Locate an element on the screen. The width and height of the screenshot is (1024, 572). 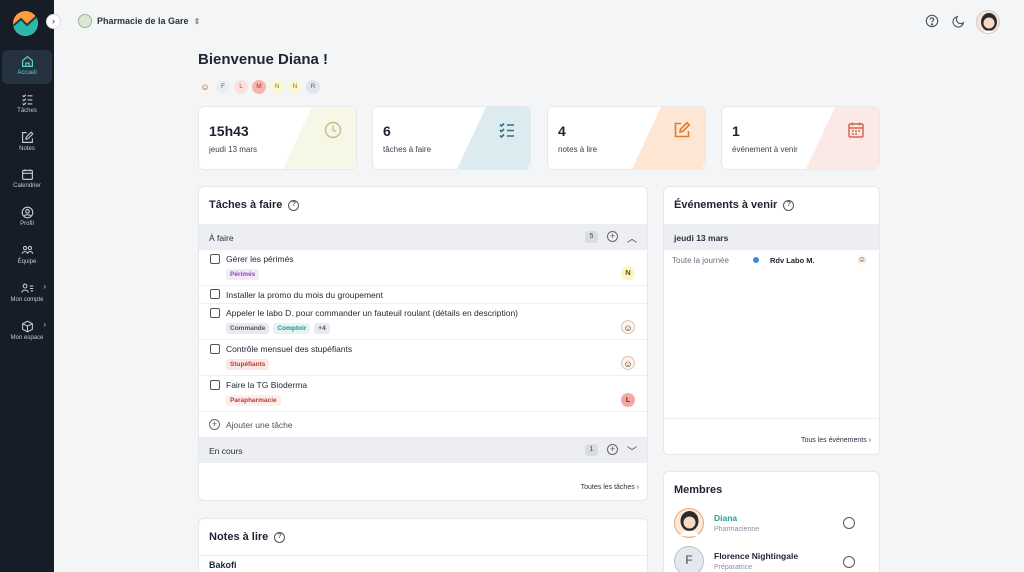
team-avatar: L is located at coordinates (241, 87).